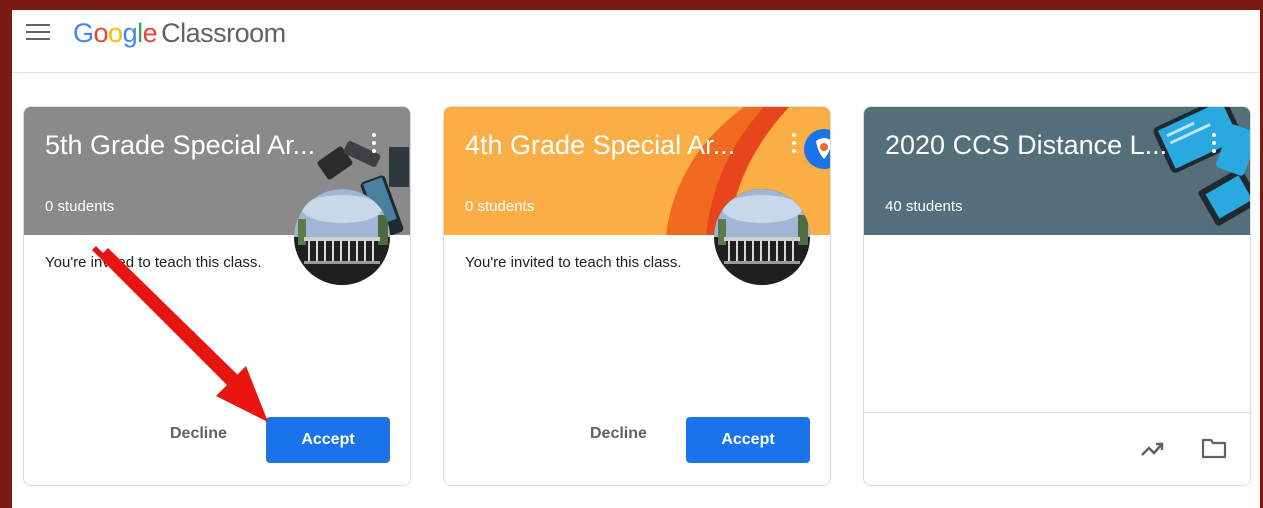 This screenshot has width=1263, height=508. What do you see at coordinates (150, 33) in the screenshot?
I see `logo-letter: e` at bounding box center [150, 33].